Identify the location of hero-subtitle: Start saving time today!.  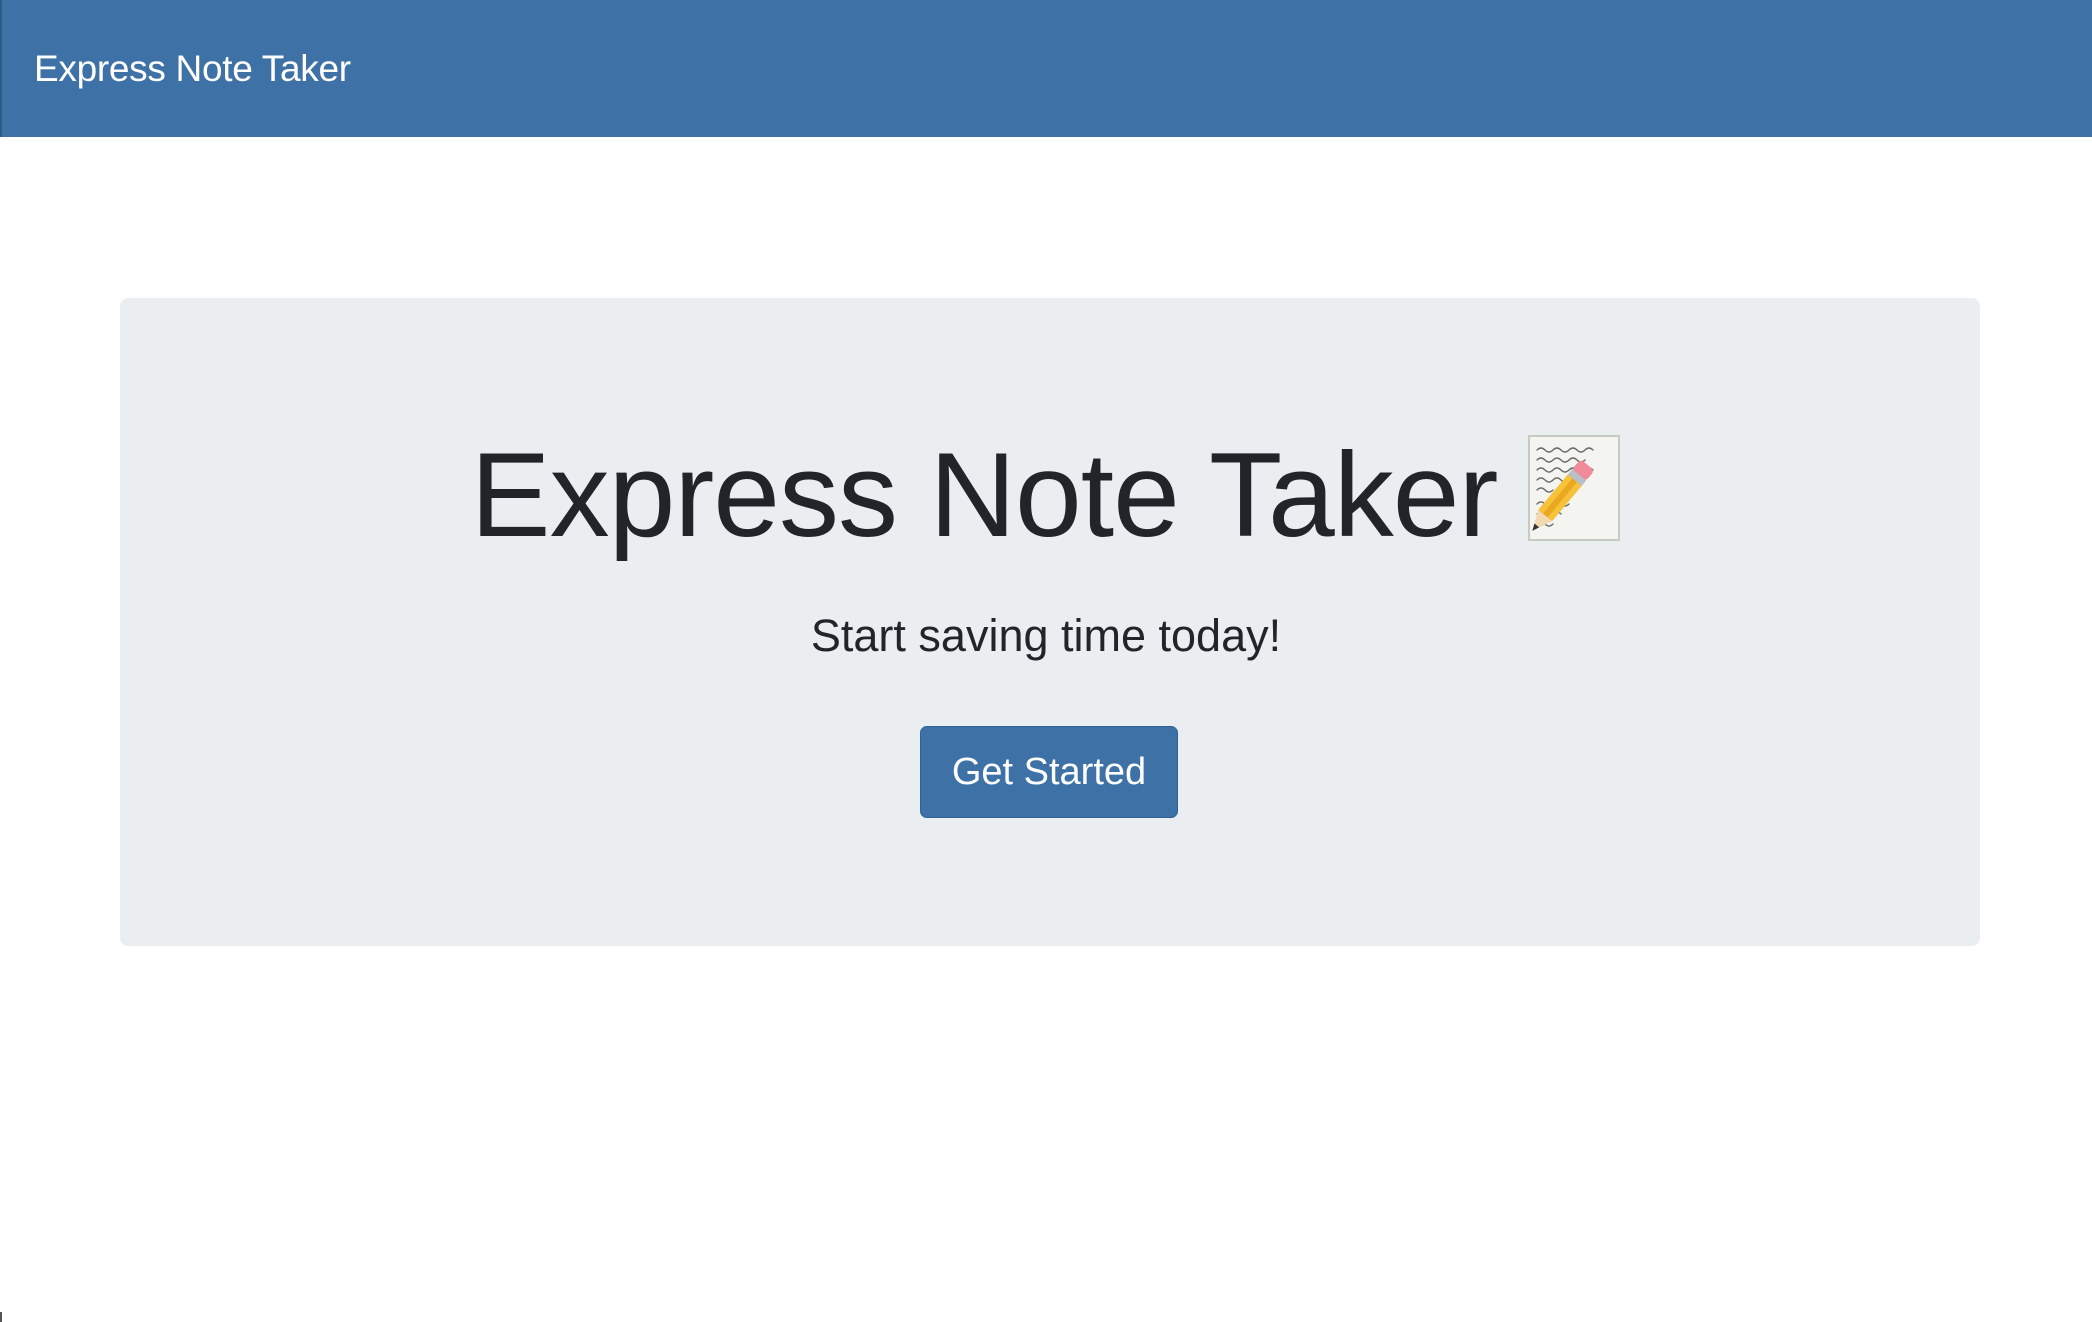
(1046, 635).